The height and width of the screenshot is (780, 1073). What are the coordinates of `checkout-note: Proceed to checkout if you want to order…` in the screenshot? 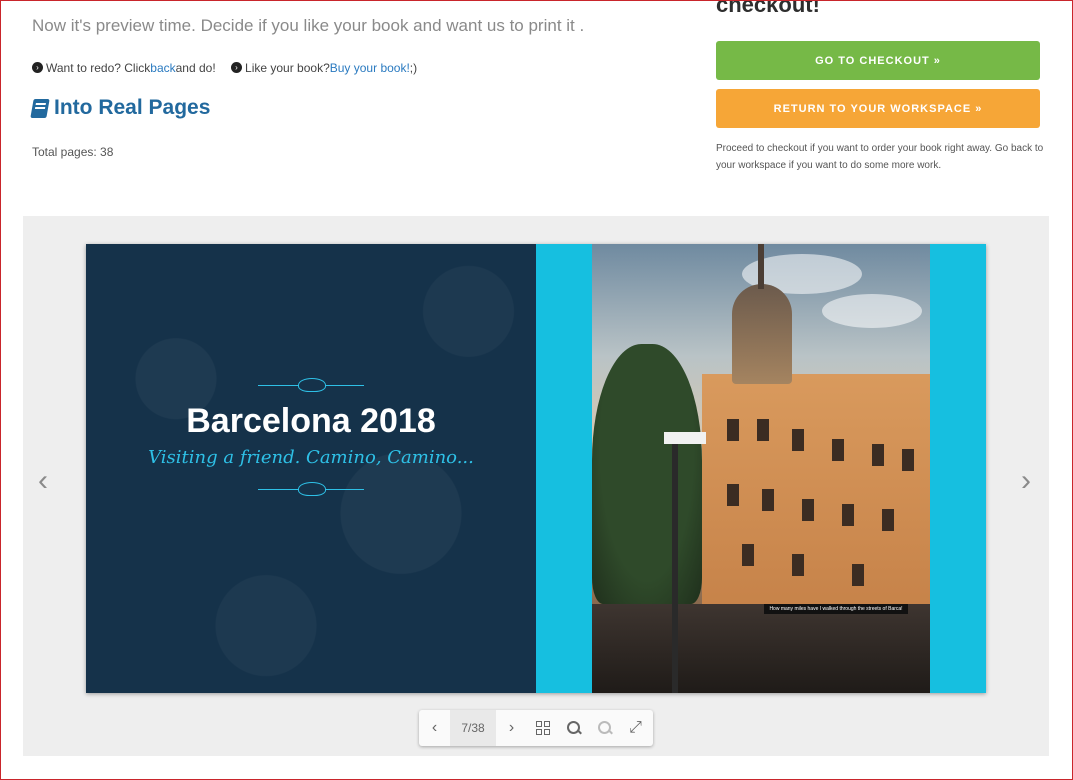 It's located at (880, 157).